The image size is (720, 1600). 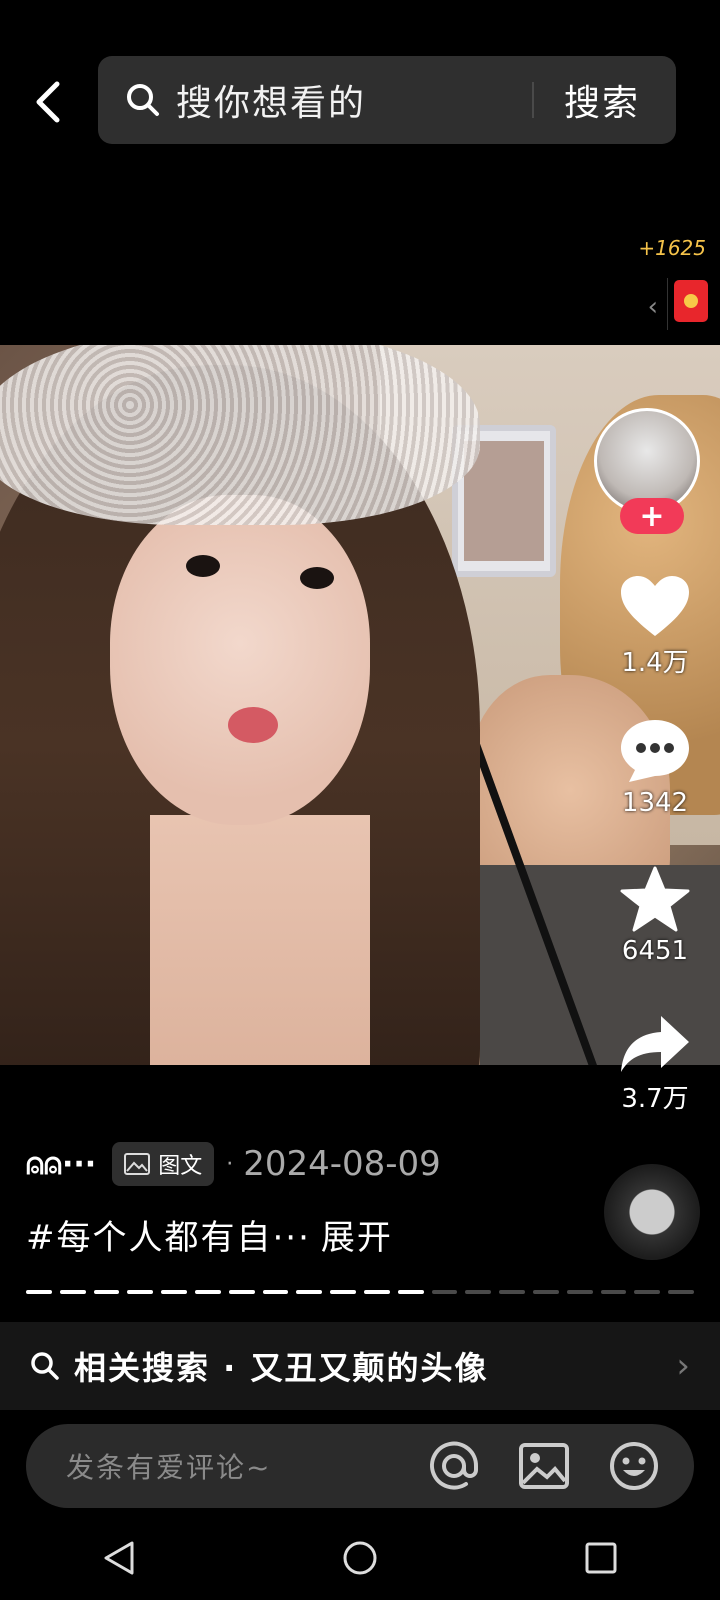 What do you see at coordinates (61, 1164) in the screenshot?
I see `author-name: ⍝⍝···` at bounding box center [61, 1164].